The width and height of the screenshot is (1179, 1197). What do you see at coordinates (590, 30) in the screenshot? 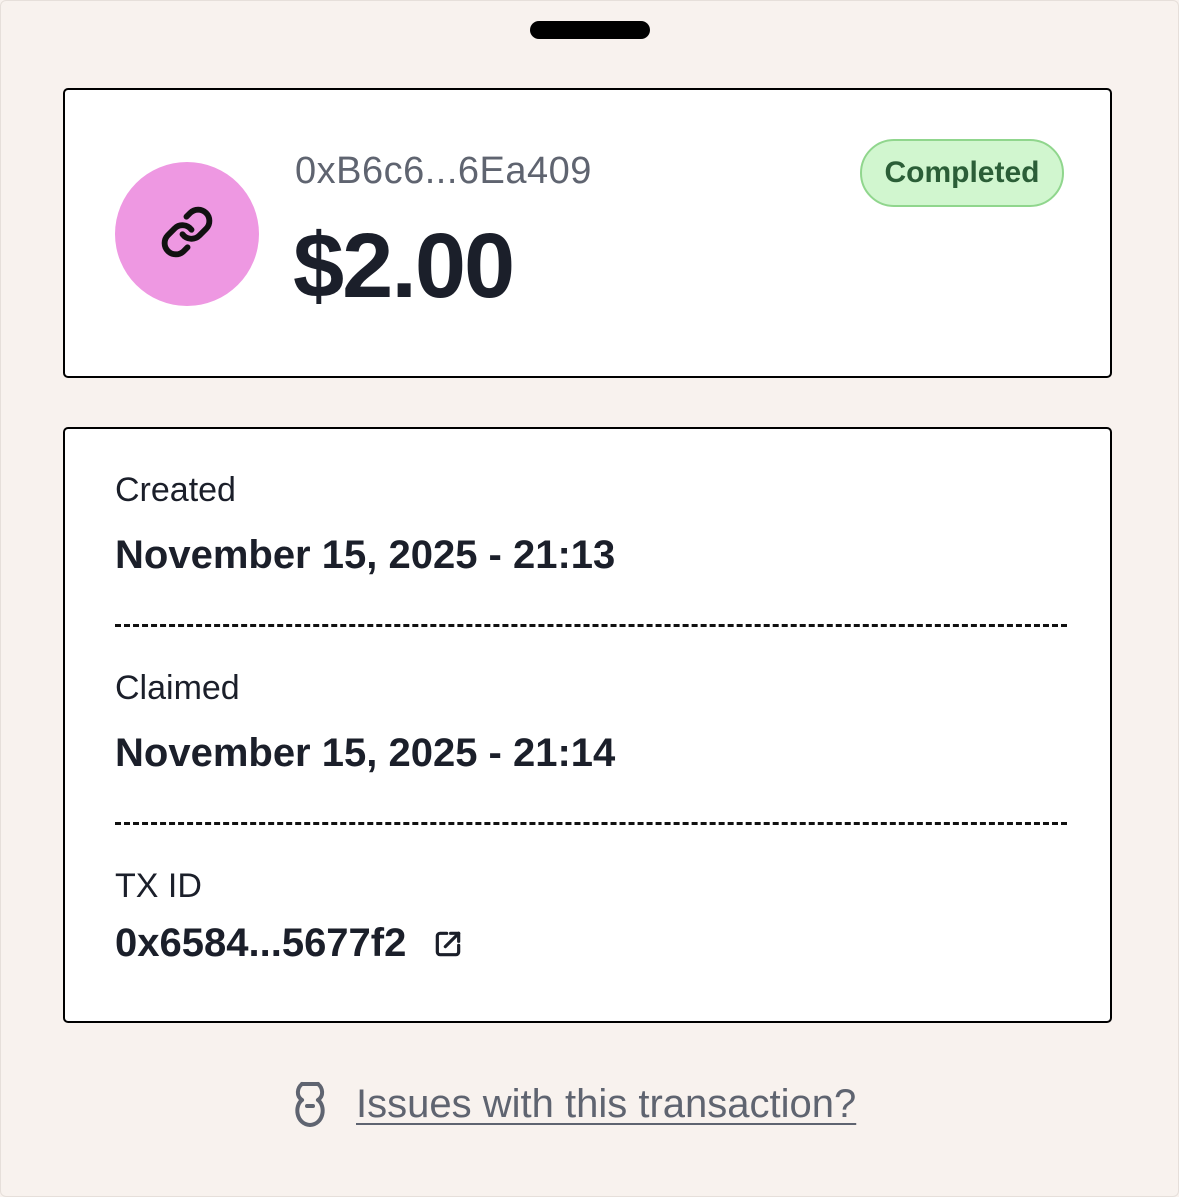
I see `drag-handle` at bounding box center [590, 30].